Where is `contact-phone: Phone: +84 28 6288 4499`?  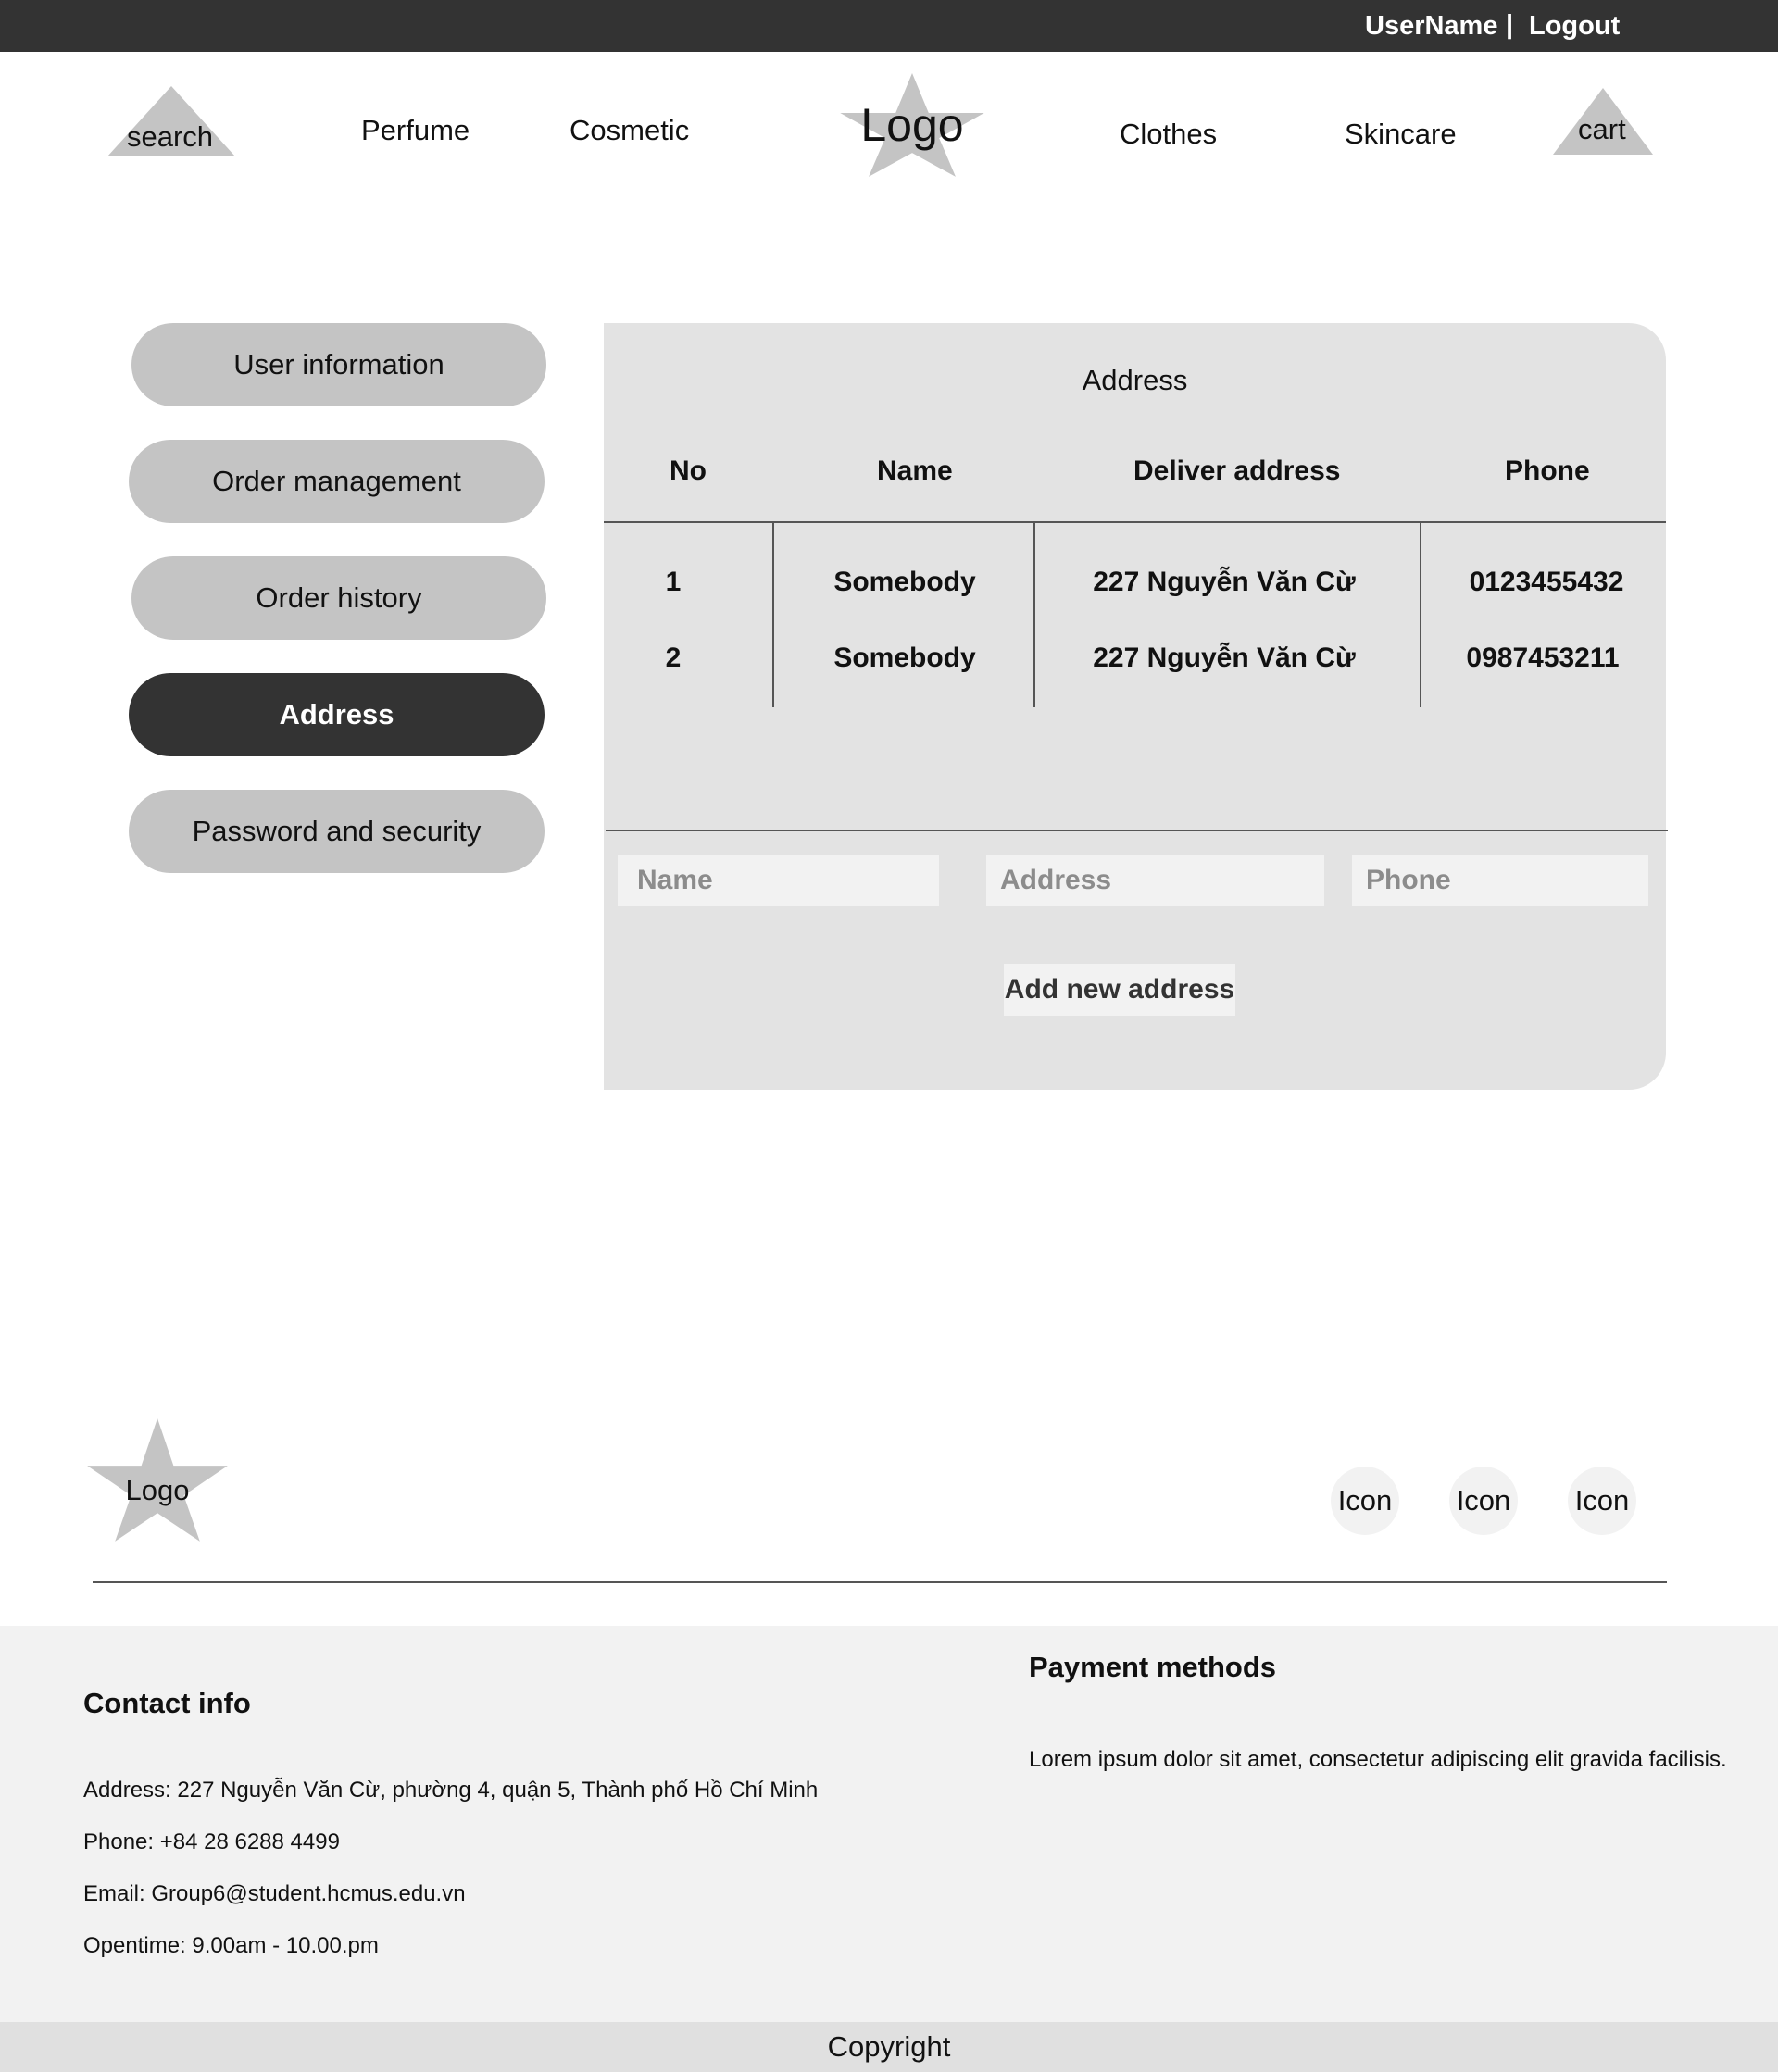 contact-phone: Phone: +84 28 6288 4499 is located at coordinates (211, 1841).